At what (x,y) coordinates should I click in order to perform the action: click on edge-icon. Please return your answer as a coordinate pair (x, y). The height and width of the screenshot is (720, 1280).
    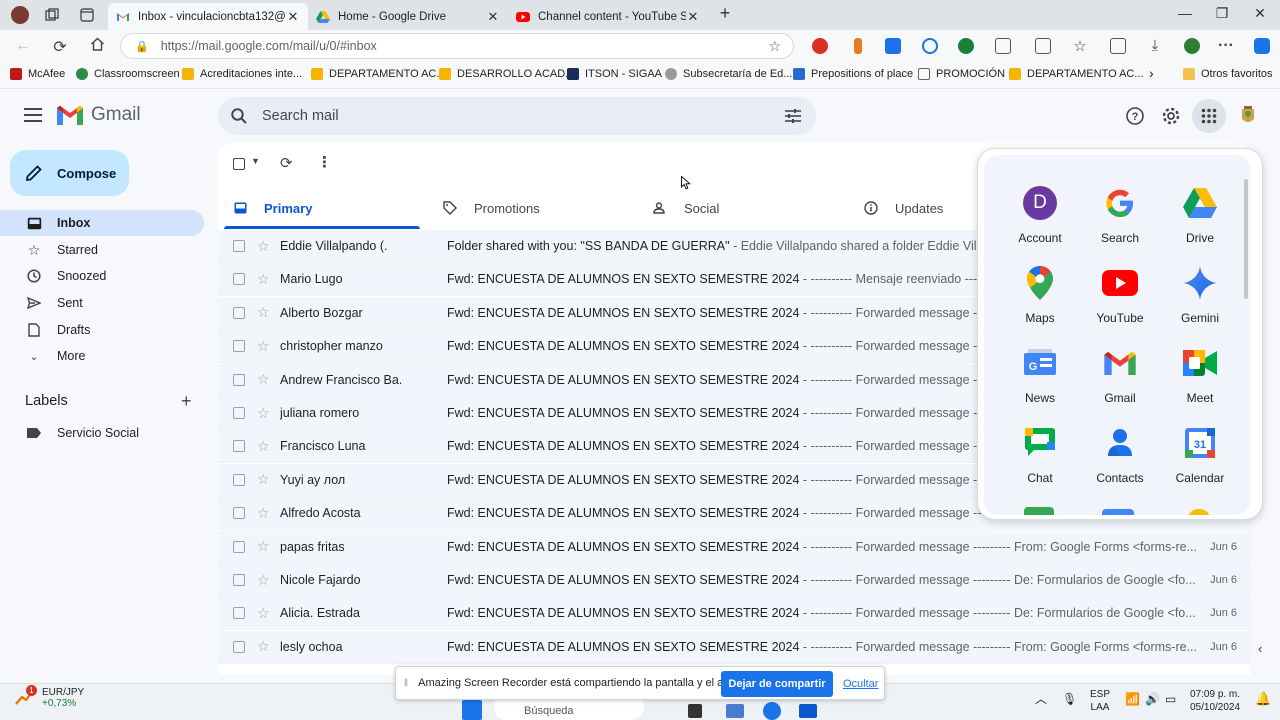
    Looking at the image, I should click on (772, 711).